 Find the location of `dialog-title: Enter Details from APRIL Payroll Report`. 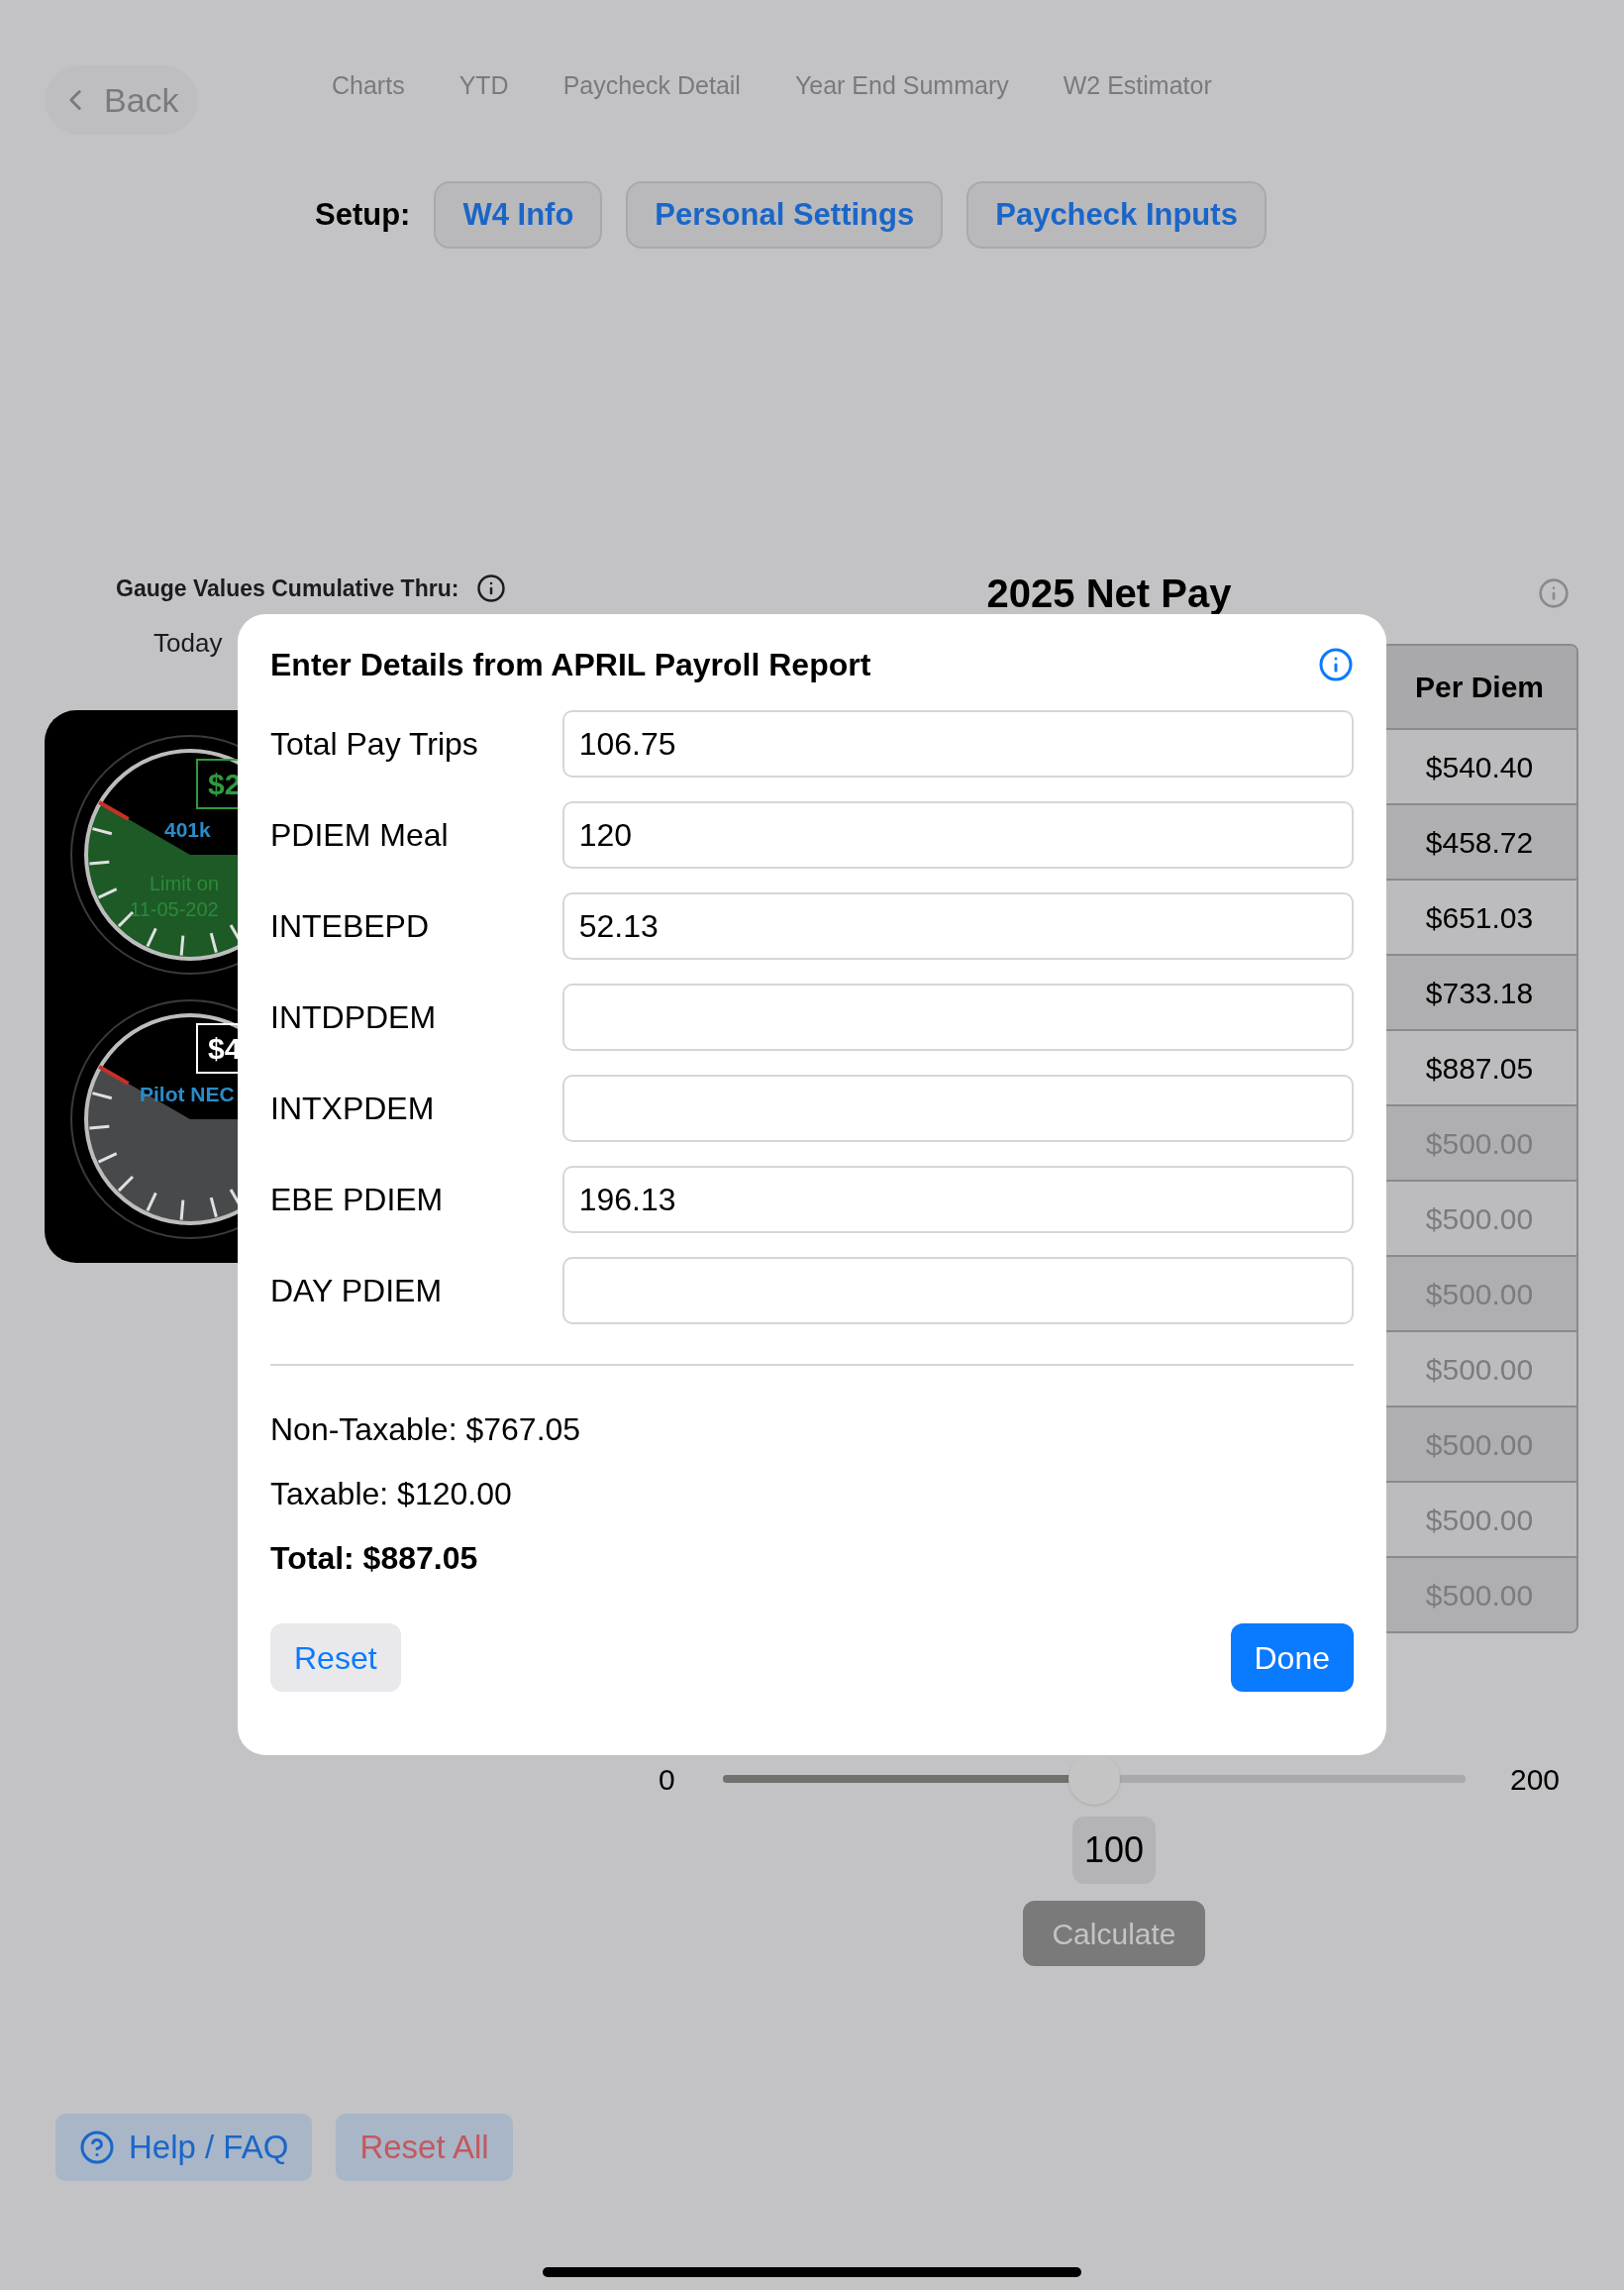

dialog-title: Enter Details from APRIL Payroll Report is located at coordinates (570, 665).